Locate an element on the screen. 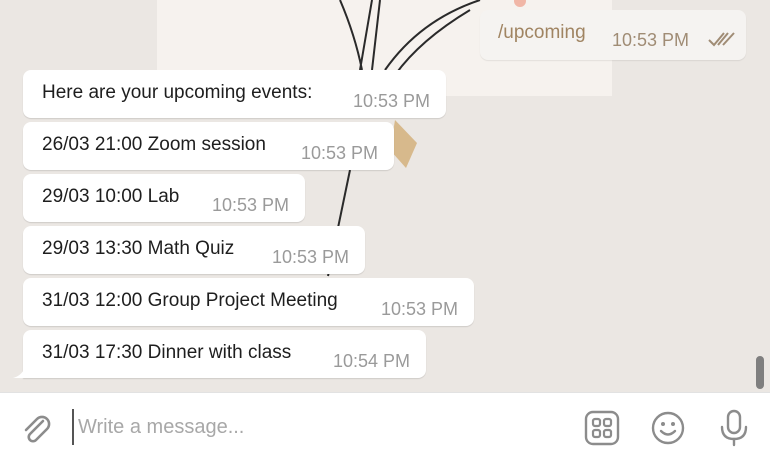 This screenshot has height=463, width=770. paperclip-icon is located at coordinates (36, 429).